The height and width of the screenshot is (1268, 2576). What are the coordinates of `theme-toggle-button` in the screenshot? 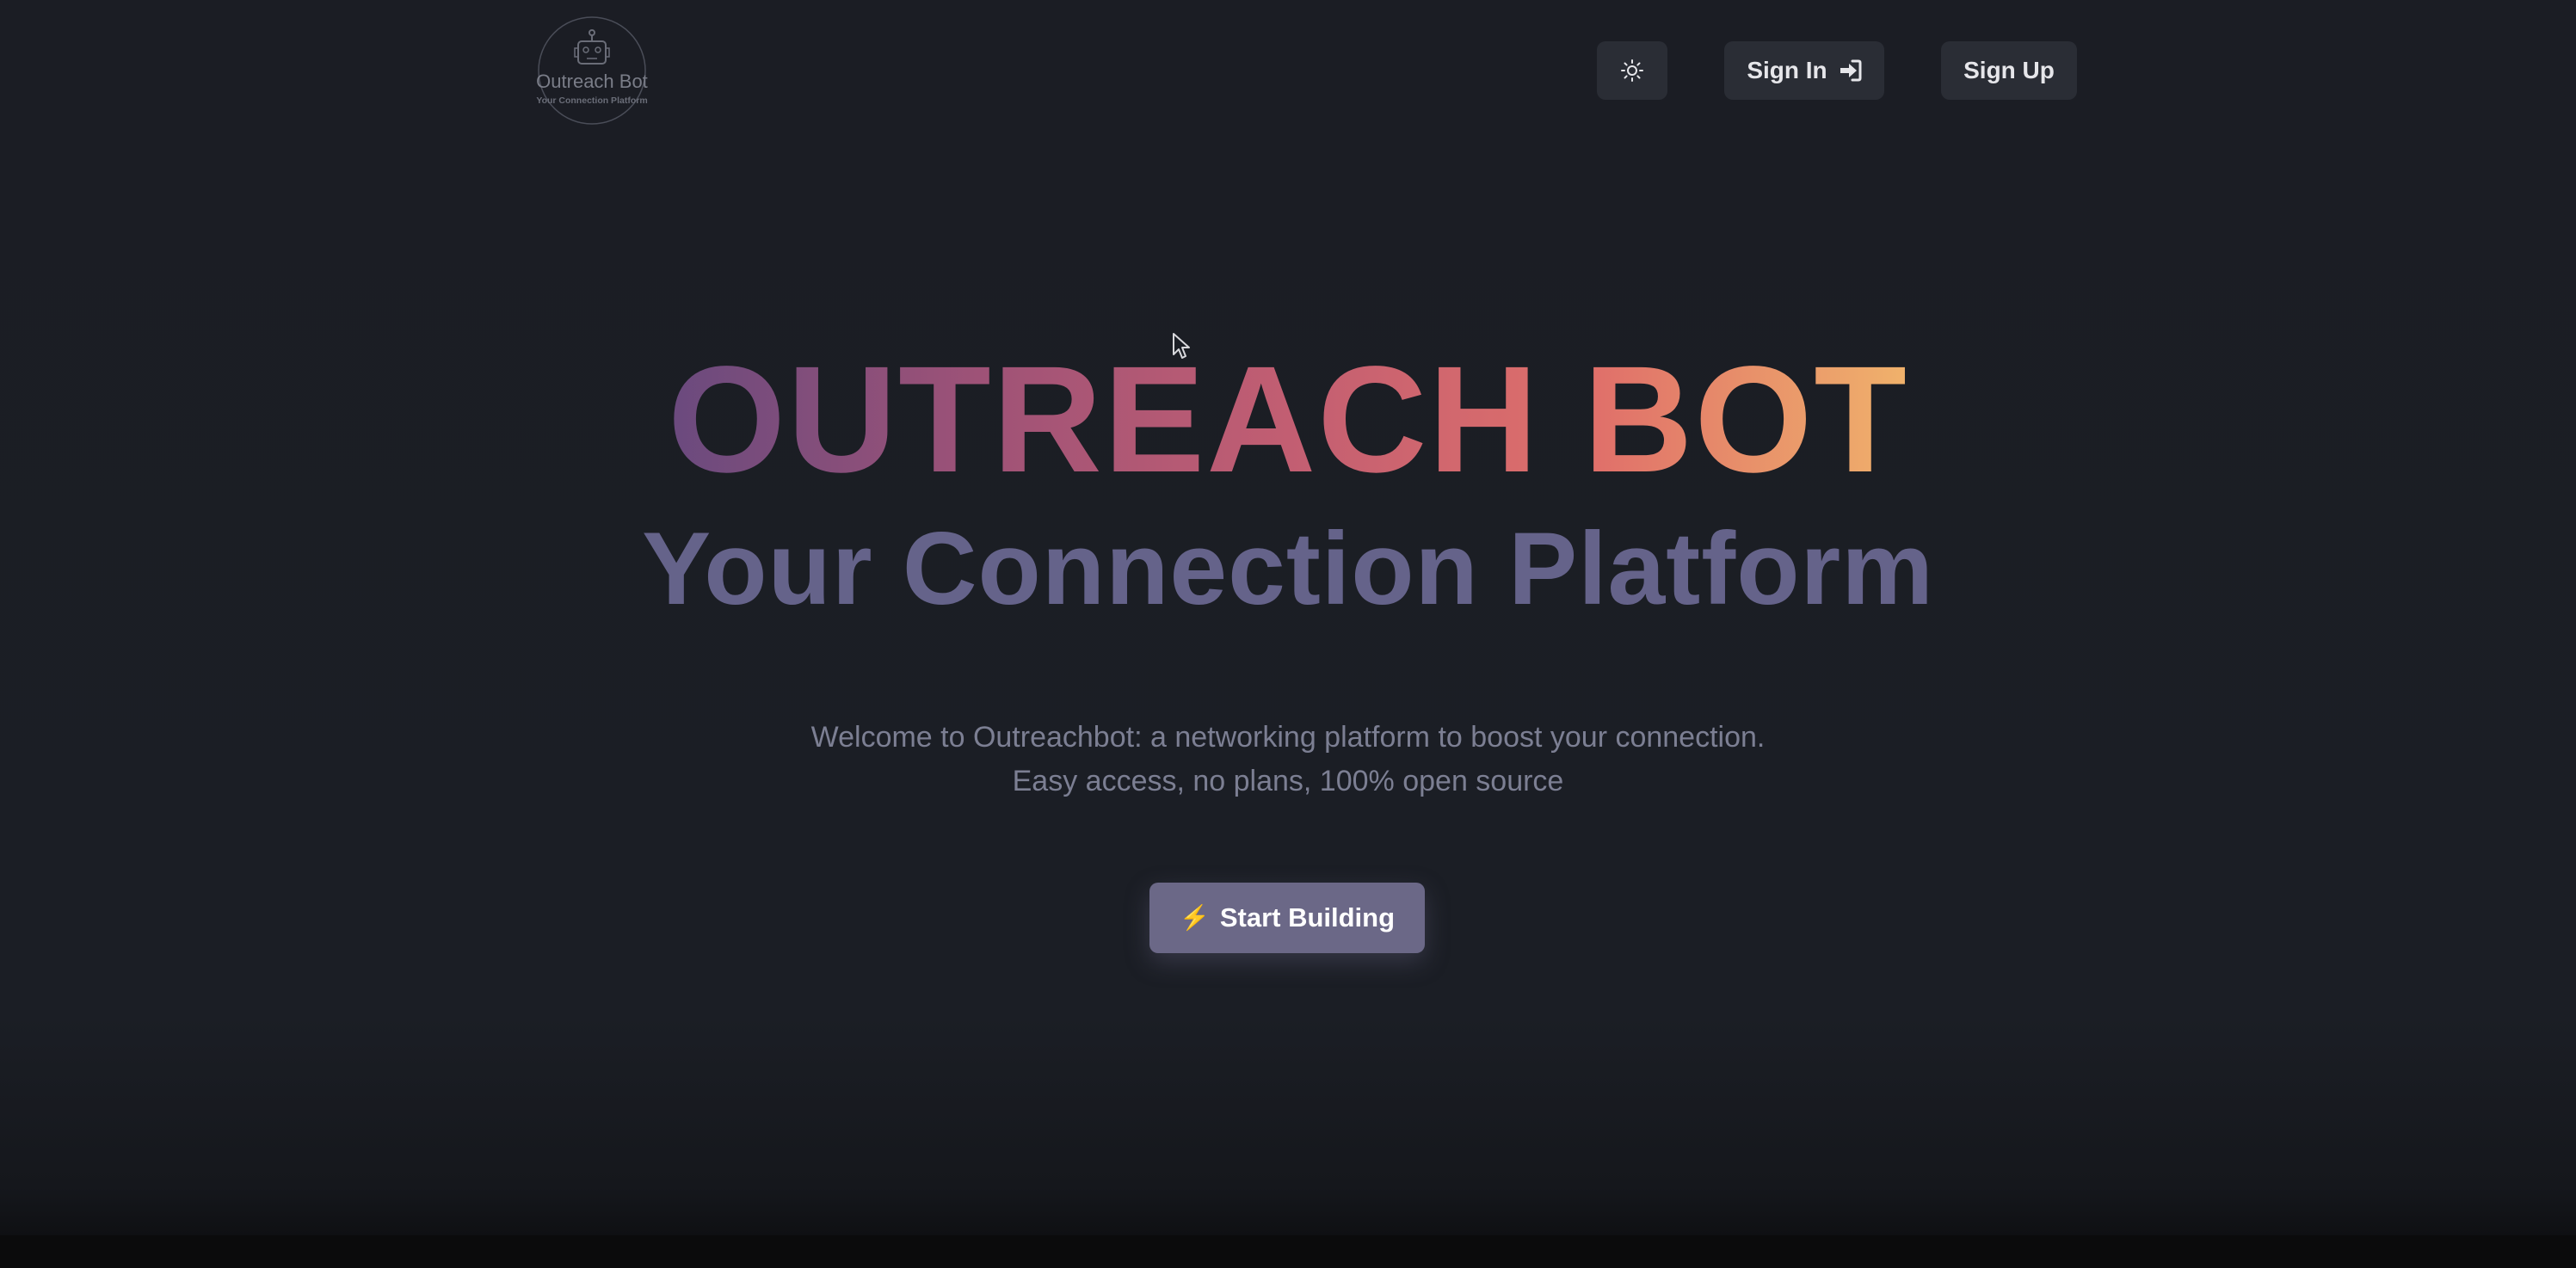 It's located at (1632, 70).